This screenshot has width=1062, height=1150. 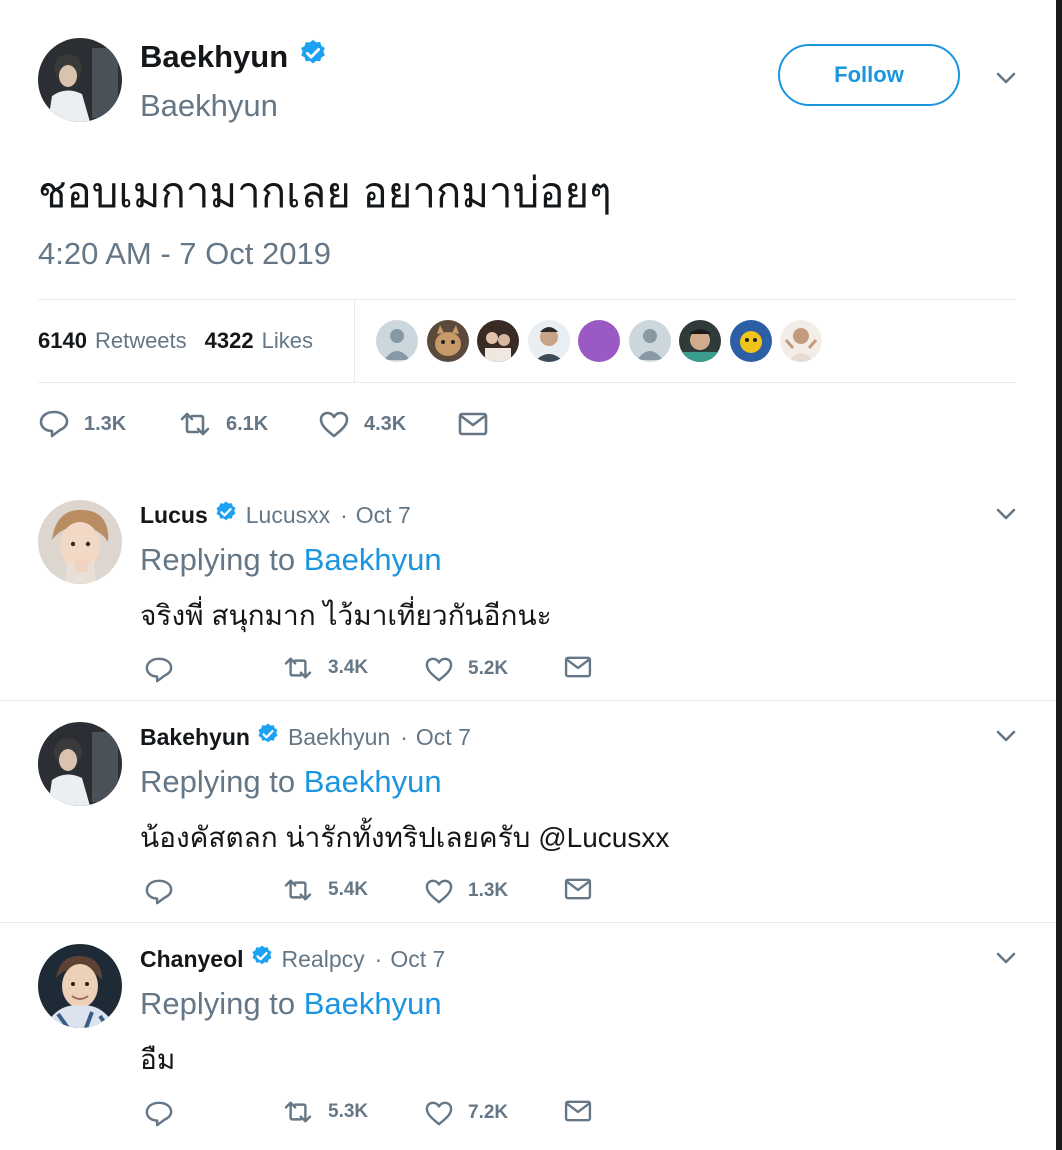 What do you see at coordinates (287, 340) in the screenshot?
I see `likes-label: Likes` at bounding box center [287, 340].